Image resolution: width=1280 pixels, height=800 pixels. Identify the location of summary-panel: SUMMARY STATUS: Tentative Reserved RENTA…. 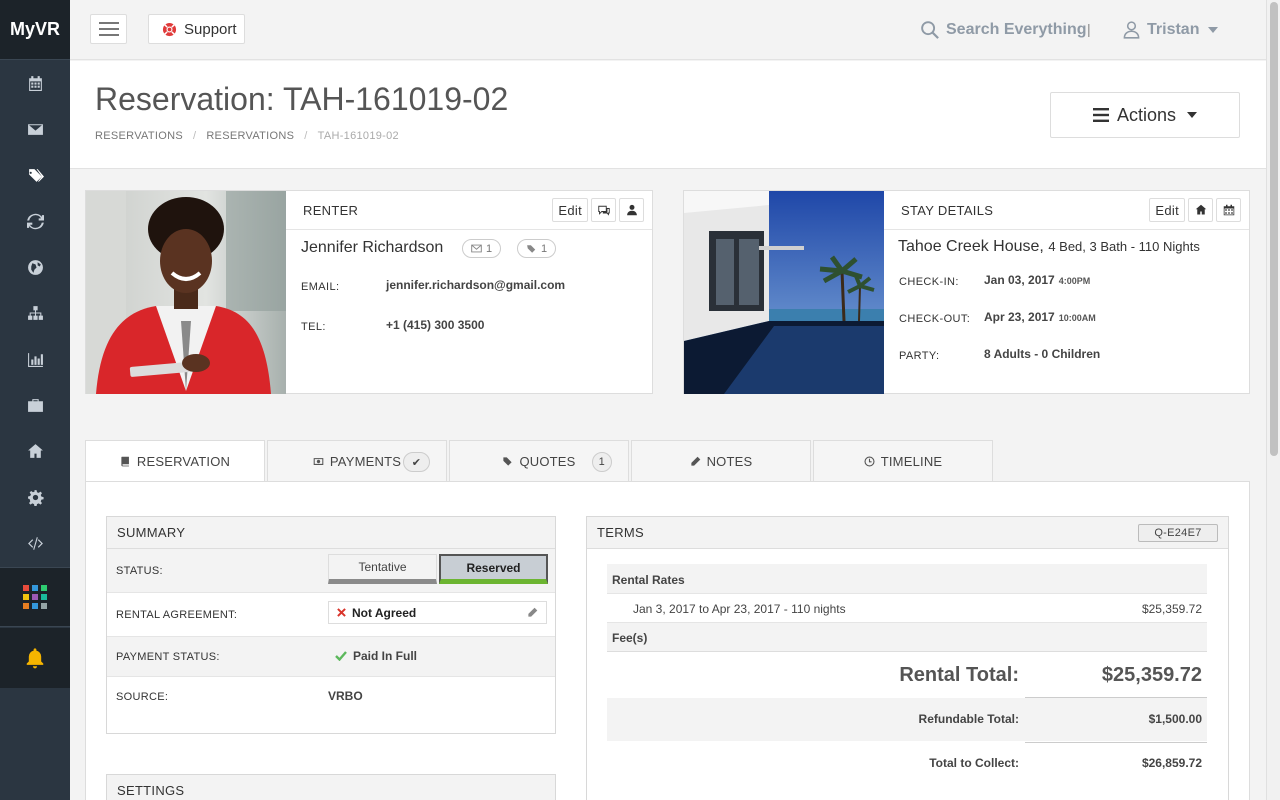
(331, 625).